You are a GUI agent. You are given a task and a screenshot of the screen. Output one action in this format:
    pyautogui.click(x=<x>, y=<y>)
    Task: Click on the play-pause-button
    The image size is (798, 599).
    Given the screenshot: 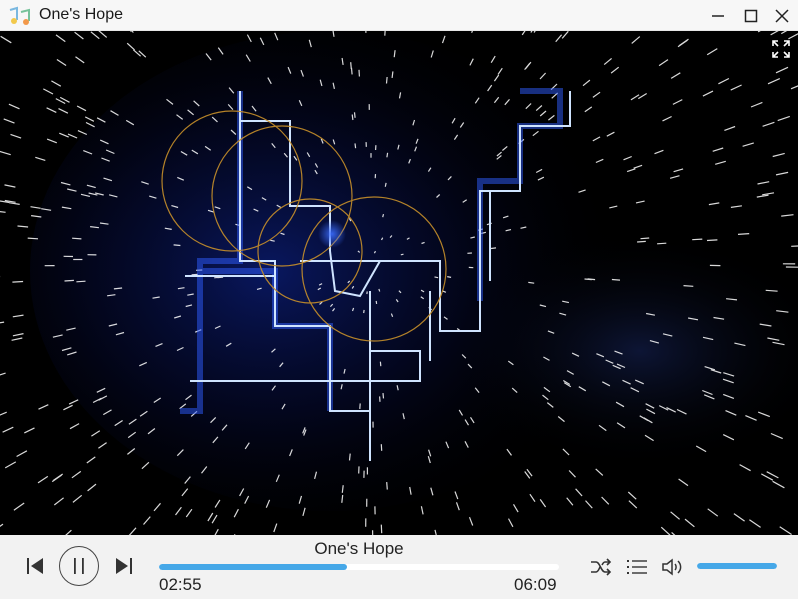 What is the action you would take?
    pyautogui.click(x=79, y=566)
    